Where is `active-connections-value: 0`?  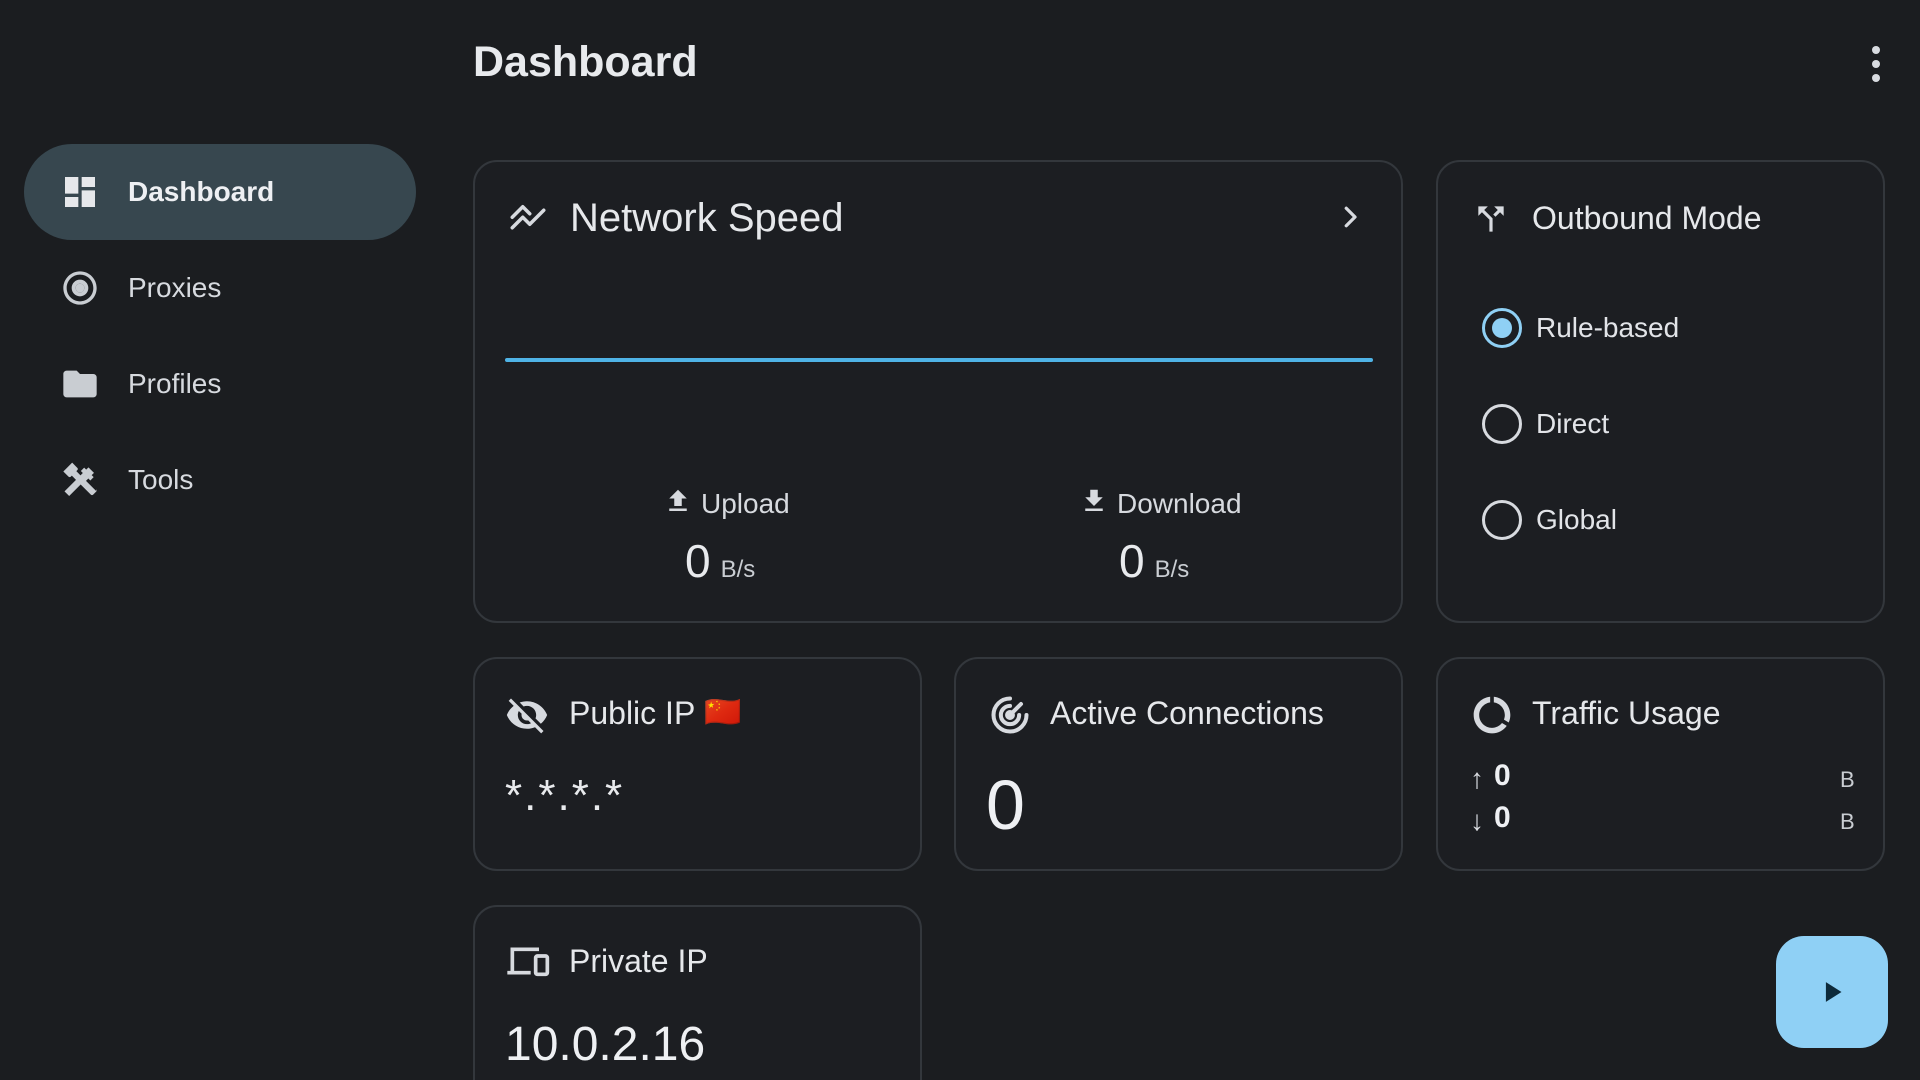 active-connections-value: 0 is located at coordinates (1005, 805).